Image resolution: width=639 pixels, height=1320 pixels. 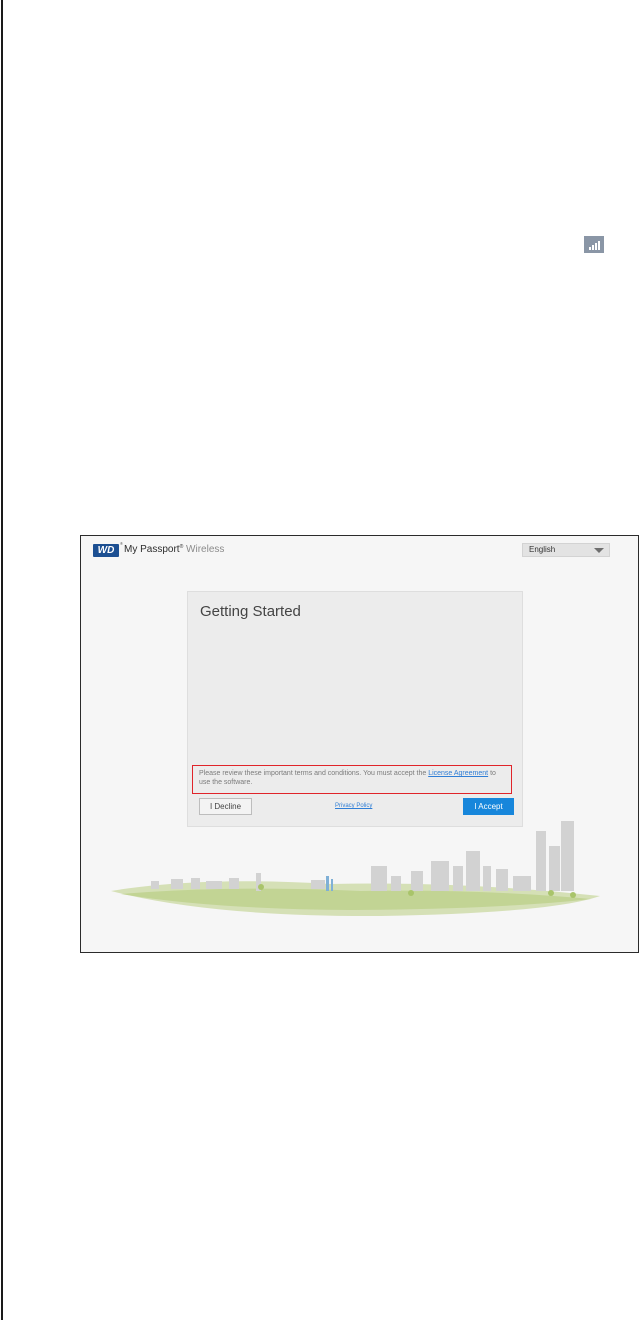 What do you see at coordinates (152, 549) in the screenshot?
I see `product-name-main: My Passport` at bounding box center [152, 549].